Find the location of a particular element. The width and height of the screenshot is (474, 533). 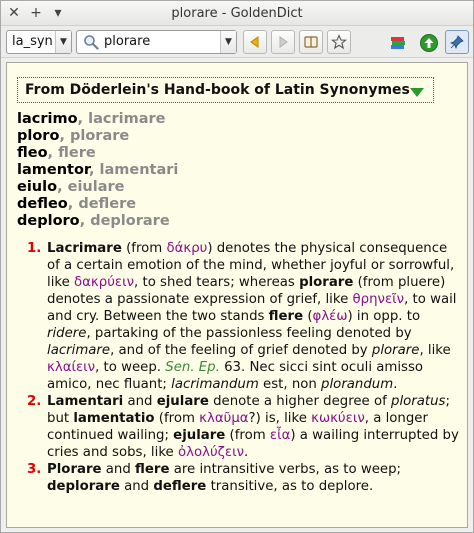

definition-text: are intransitive verbs, as to weep; is located at coordinates (285, 469).